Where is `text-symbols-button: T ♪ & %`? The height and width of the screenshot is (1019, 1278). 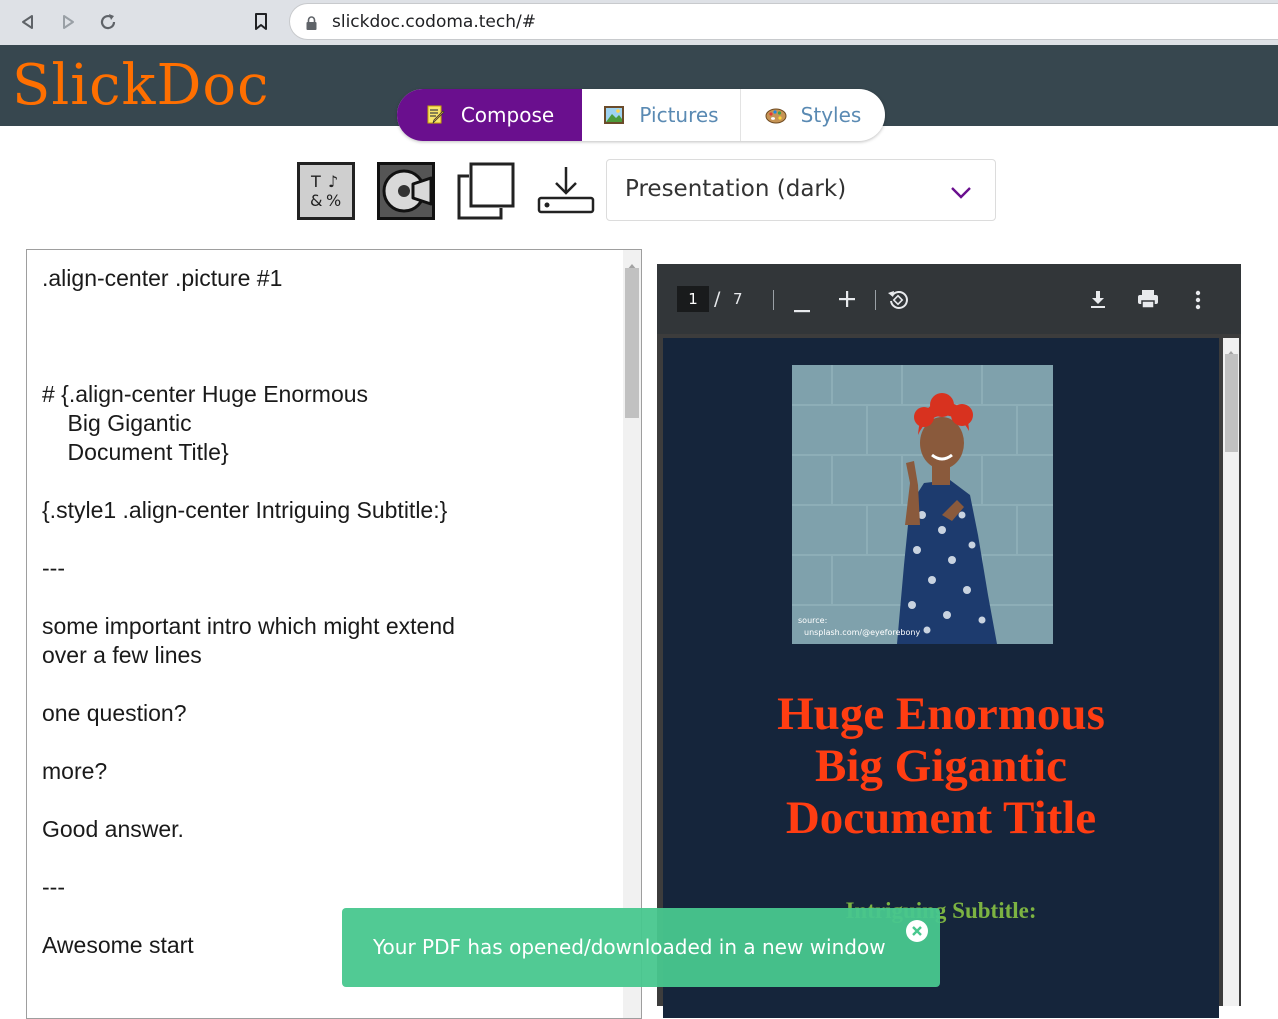 text-symbols-button: T ♪ & % is located at coordinates (326, 191).